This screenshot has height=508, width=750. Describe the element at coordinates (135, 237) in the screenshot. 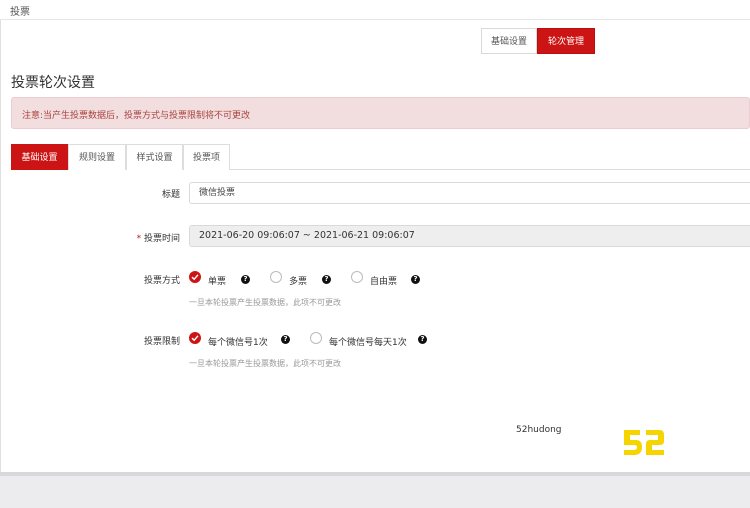

I see `vote-time-label: * 投票时间` at that location.